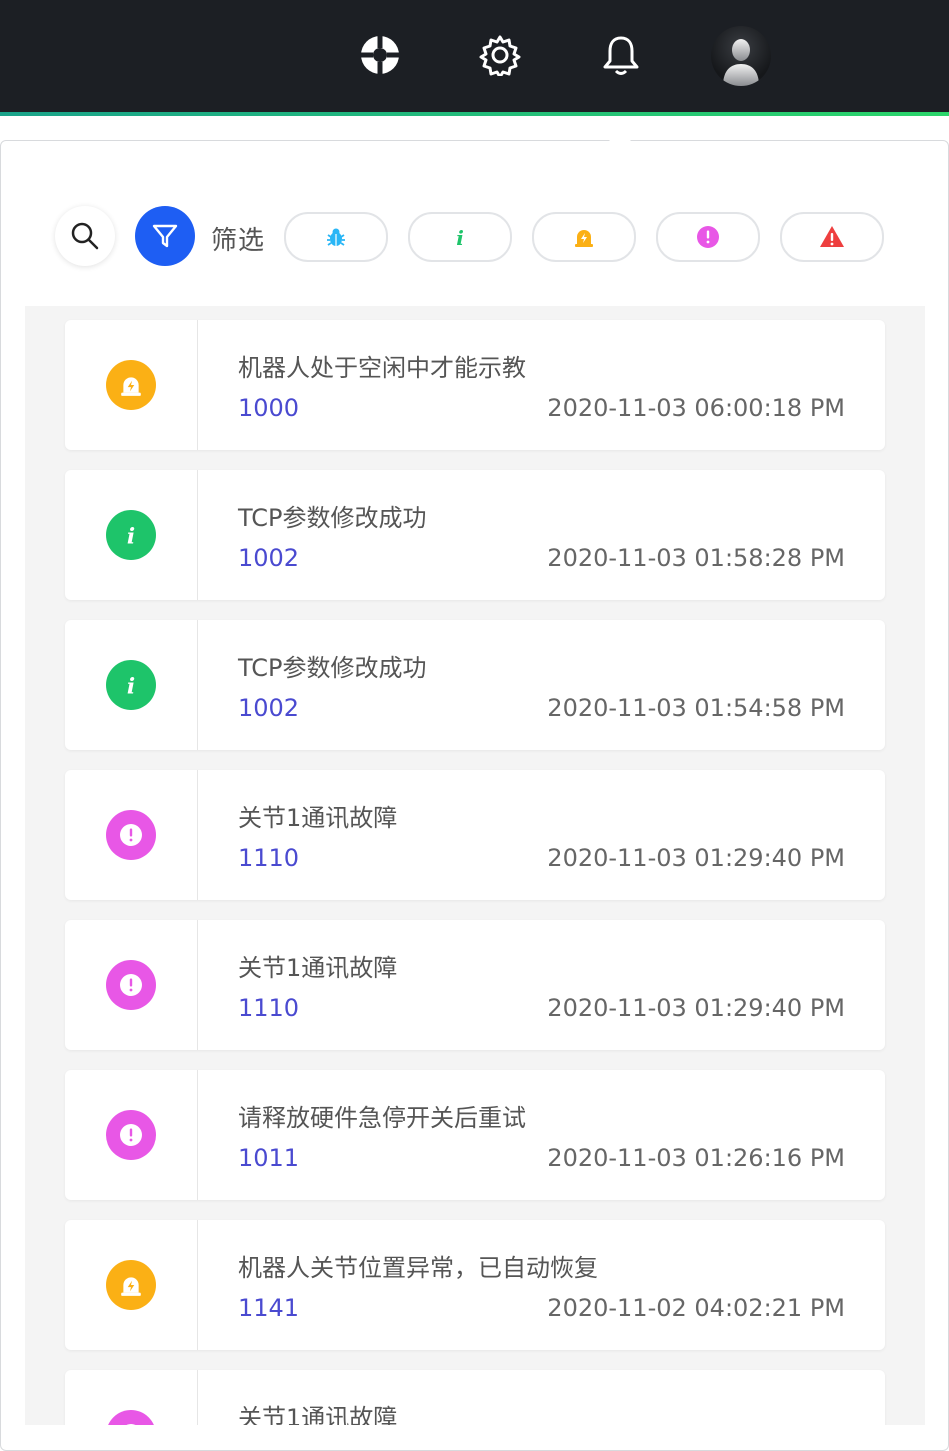 The height and width of the screenshot is (1451, 949). What do you see at coordinates (696, 708) in the screenshot?
I see `event-time: 2020-11-03 01:54:58 PM` at bounding box center [696, 708].